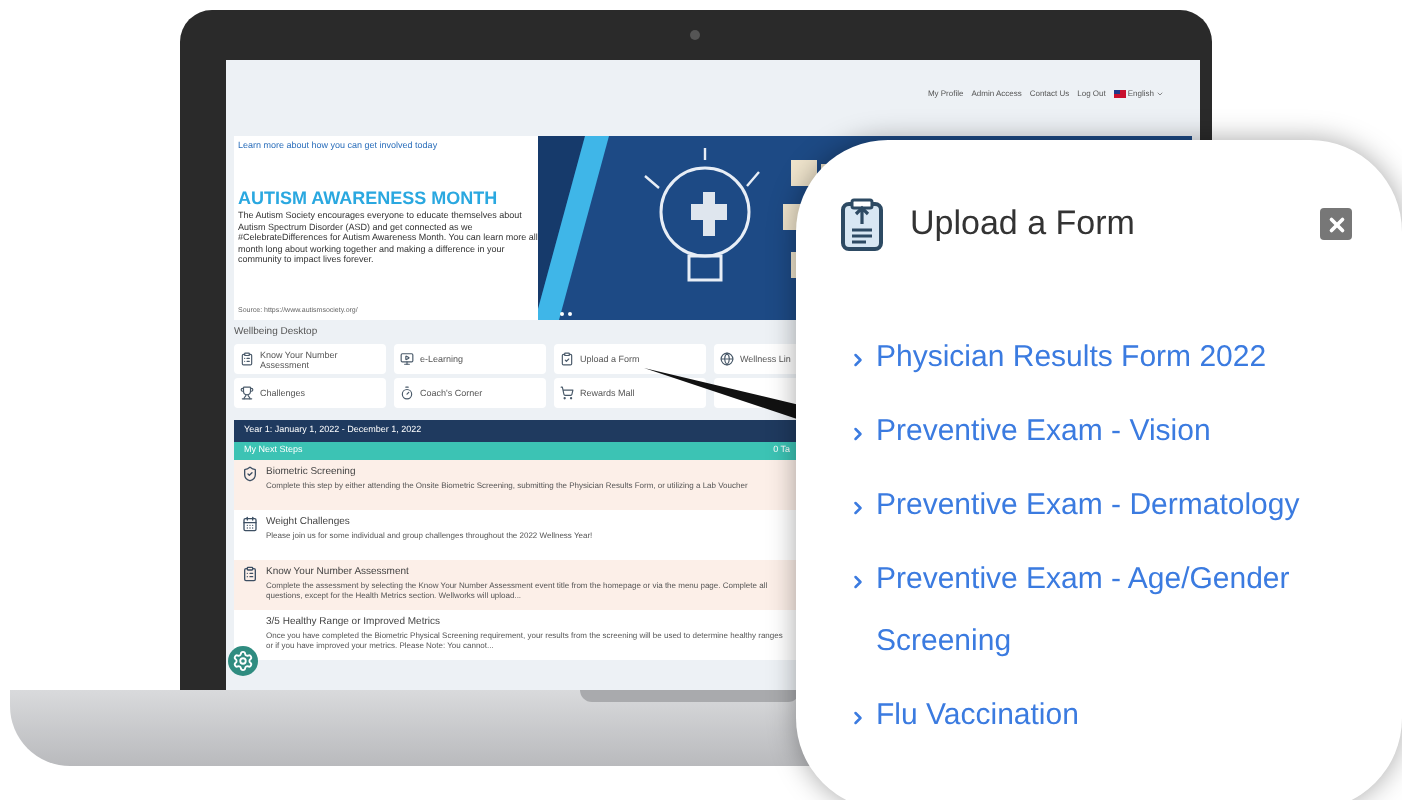 This screenshot has height=800, width=1402. What do you see at coordinates (1110, 715) in the screenshot?
I see `form-link: Flu Vaccination` at bounding box center [1110, 715].